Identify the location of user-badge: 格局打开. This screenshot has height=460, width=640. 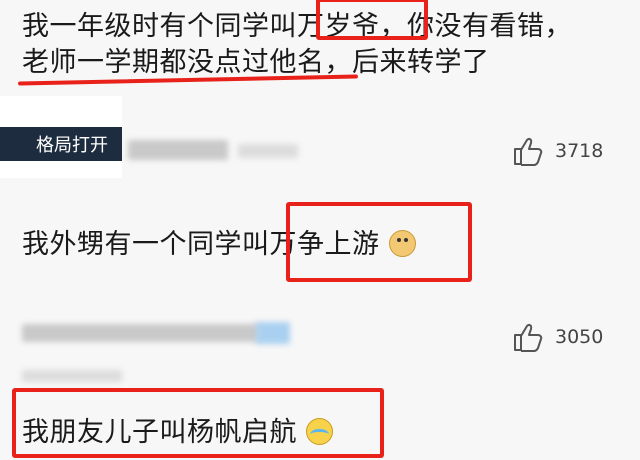
(61, 137).